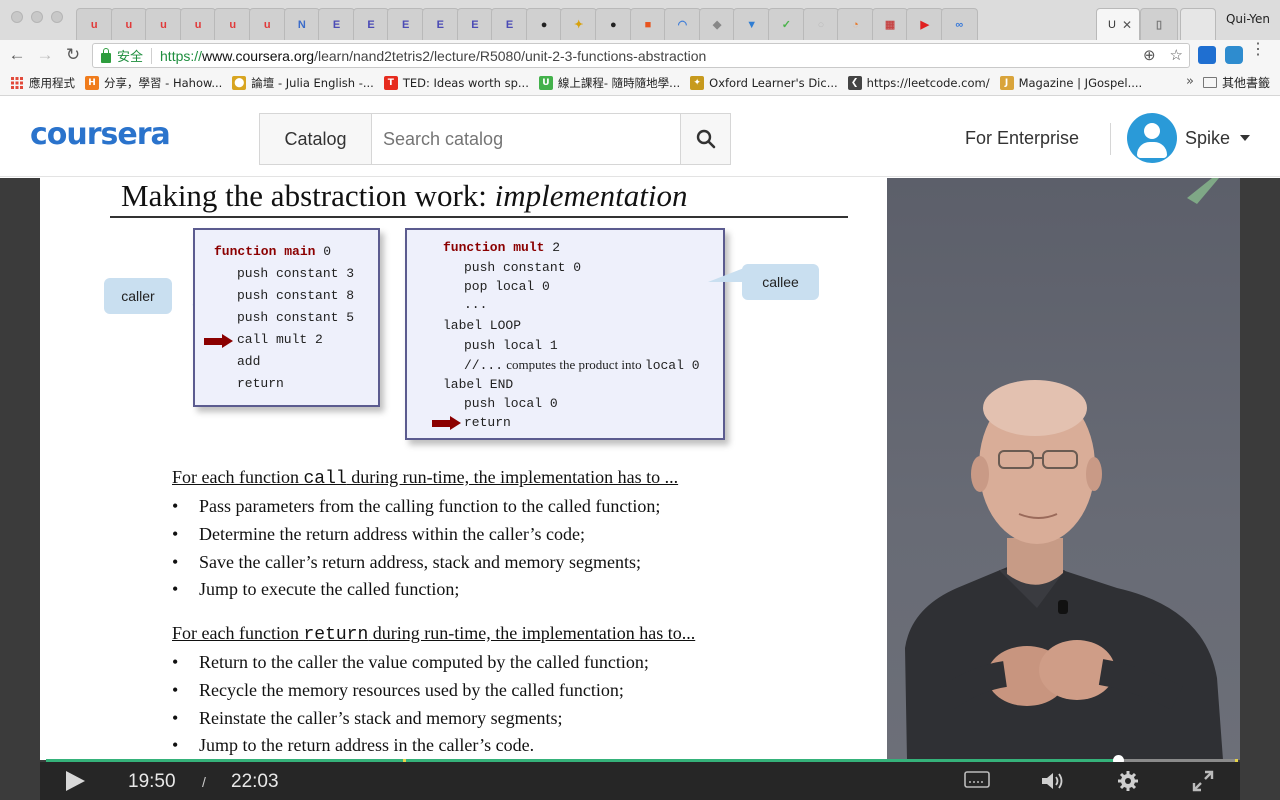  What do you see at coordinates (502, 247) in the screenshot?
I see `mult-code-header: function mult 2` at bounding box center [502, 247].